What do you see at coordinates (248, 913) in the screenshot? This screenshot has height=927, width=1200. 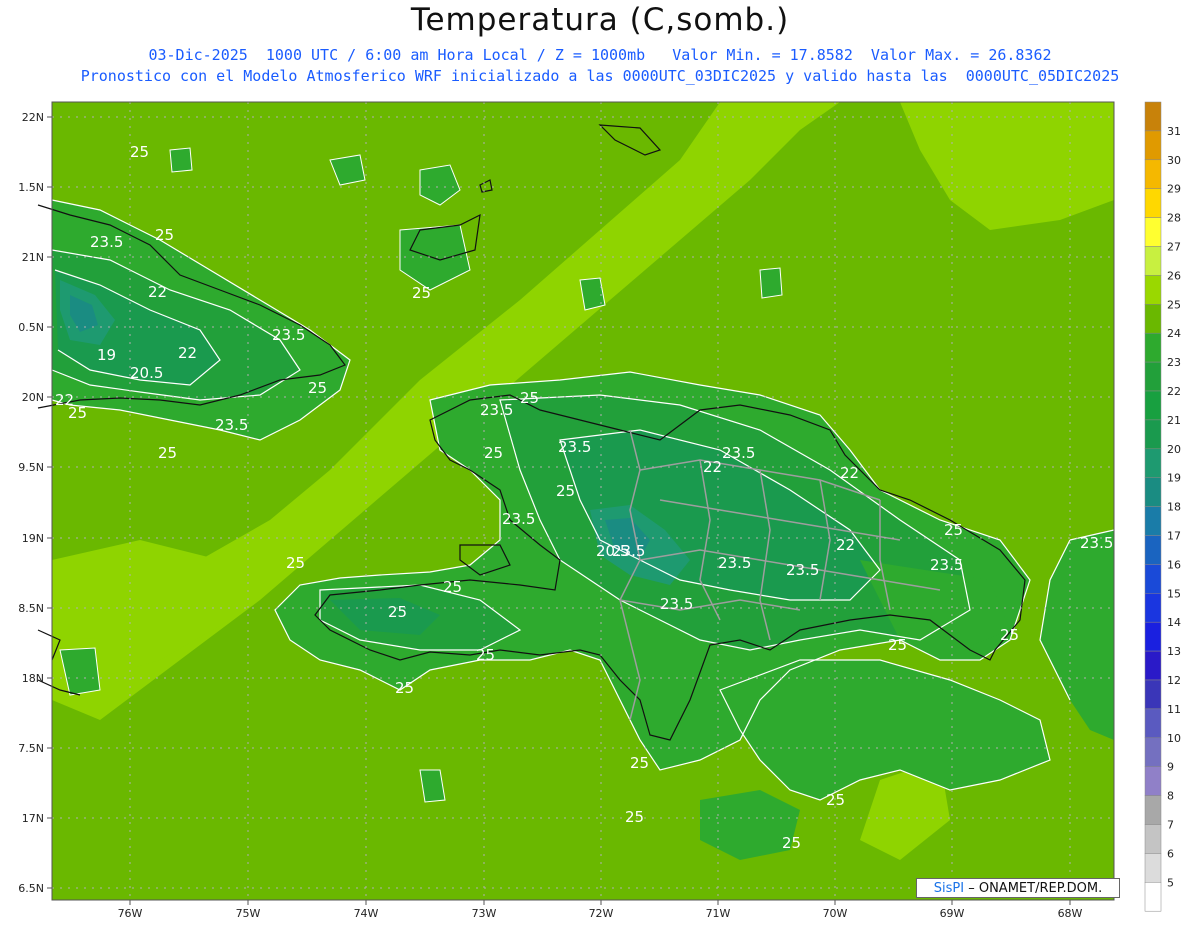 I see `x-tick-label: 75W` at bounding box center [248, 913].